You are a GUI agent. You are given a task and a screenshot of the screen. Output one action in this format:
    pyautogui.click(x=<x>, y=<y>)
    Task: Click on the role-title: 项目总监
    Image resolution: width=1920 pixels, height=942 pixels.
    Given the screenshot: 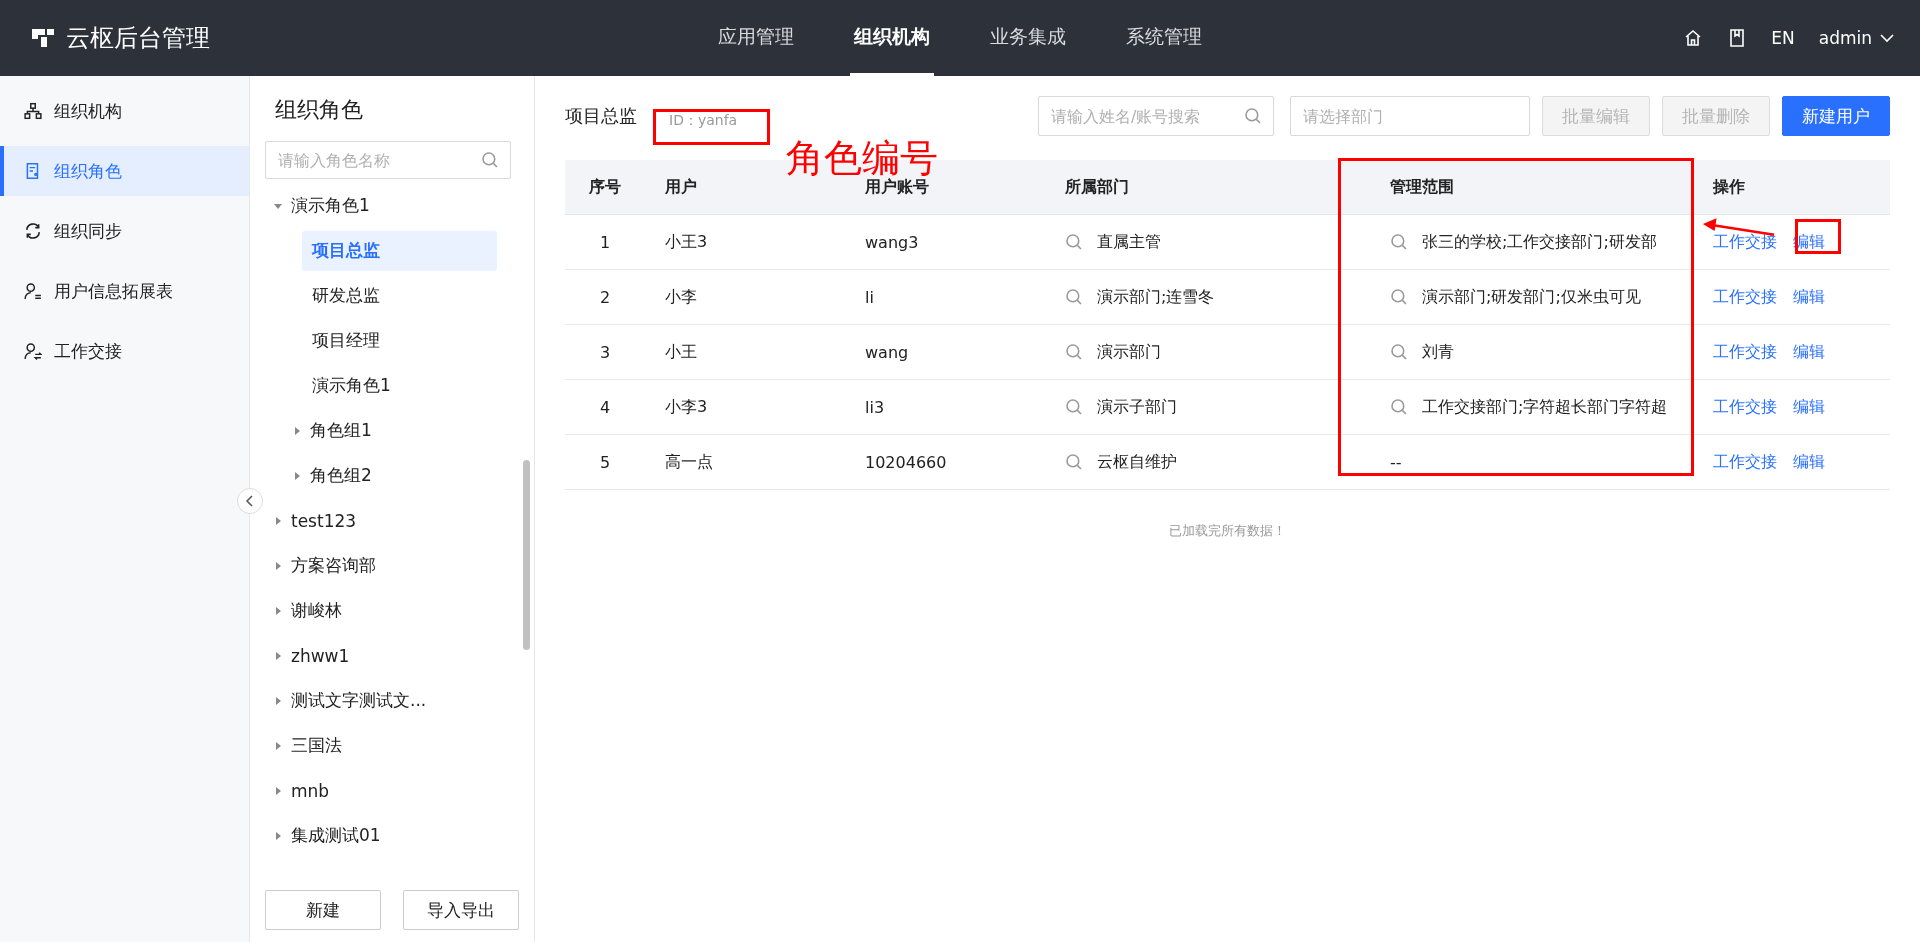 What is the action you would take?
    pyautogui.click(x=601, y=116)
    